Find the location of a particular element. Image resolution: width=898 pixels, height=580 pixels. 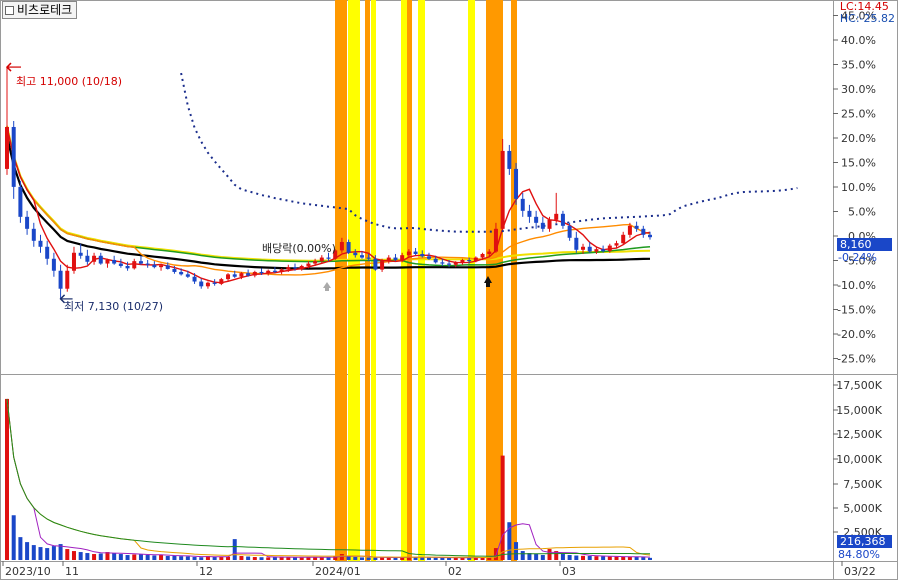

y-tick-label: 10.0% is located at coordinates (858, 187).